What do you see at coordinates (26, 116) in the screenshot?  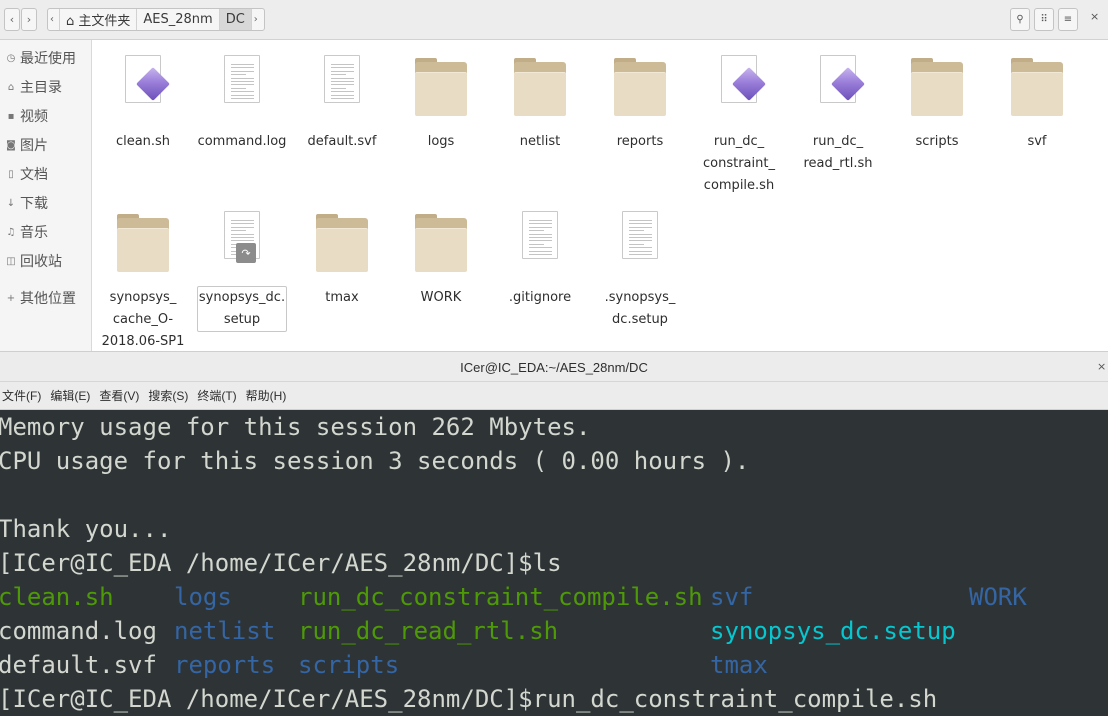 I see `sidebar-item-video: ▪ 视频` at bounding box center [26, 116].